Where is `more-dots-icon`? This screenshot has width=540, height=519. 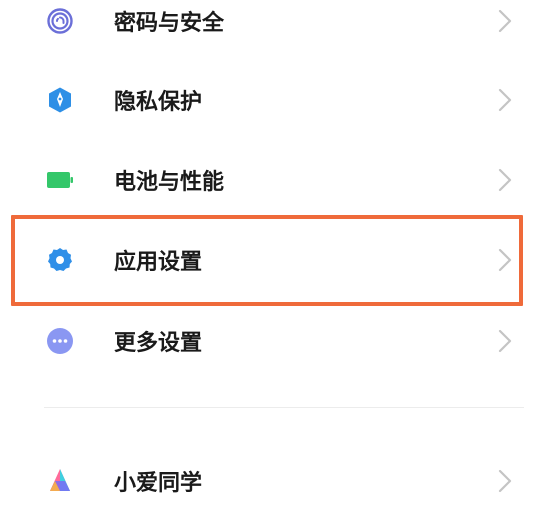 more-dots-icon is located at coordinates (60, 341).